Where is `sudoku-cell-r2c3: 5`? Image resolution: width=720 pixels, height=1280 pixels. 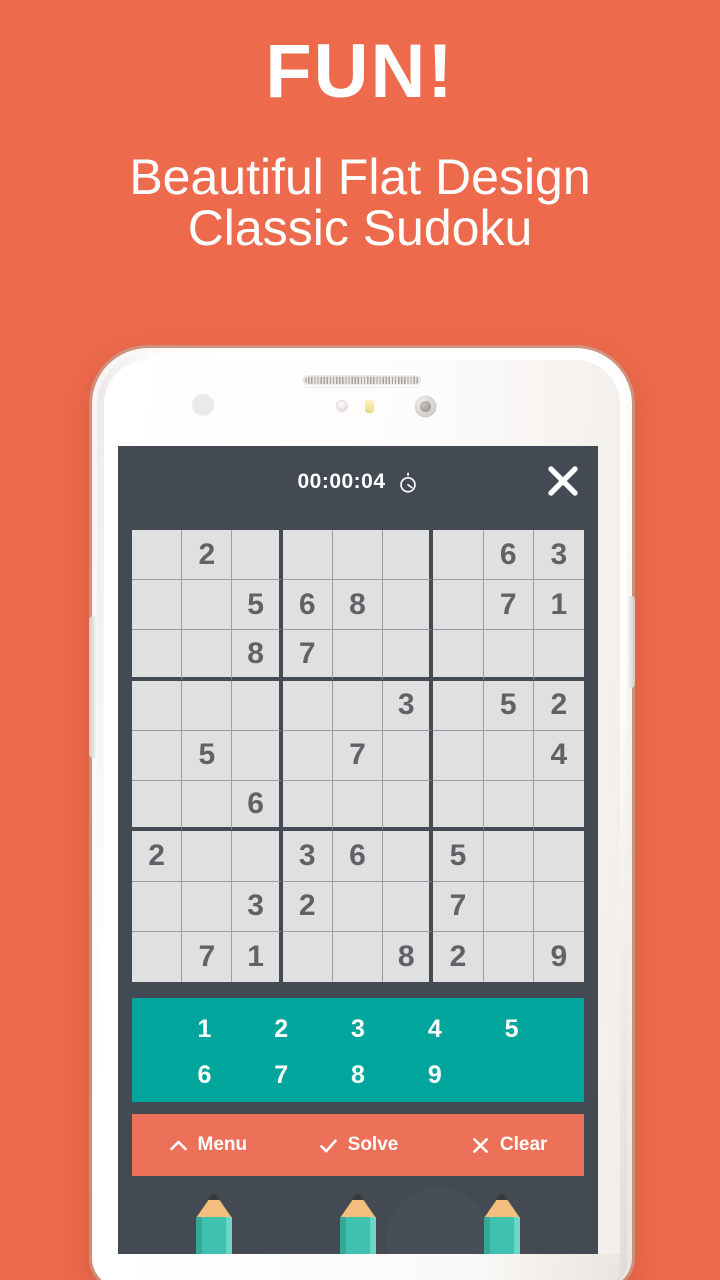
sudoku-cell-r2c3: 5 is located at coordinates (257, 605).